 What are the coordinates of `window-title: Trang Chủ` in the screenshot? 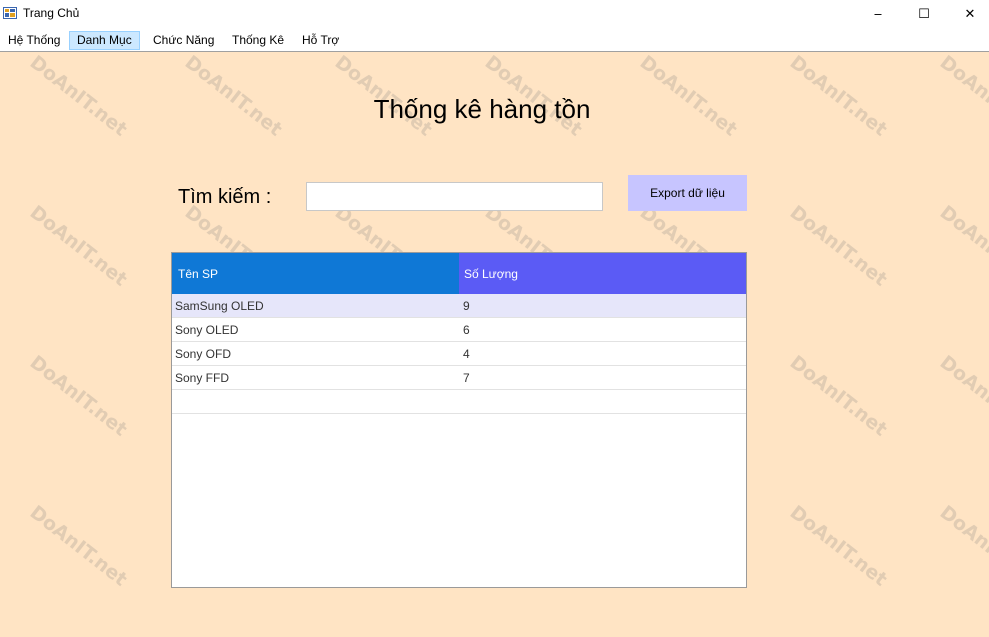 It's located at (51, 13).